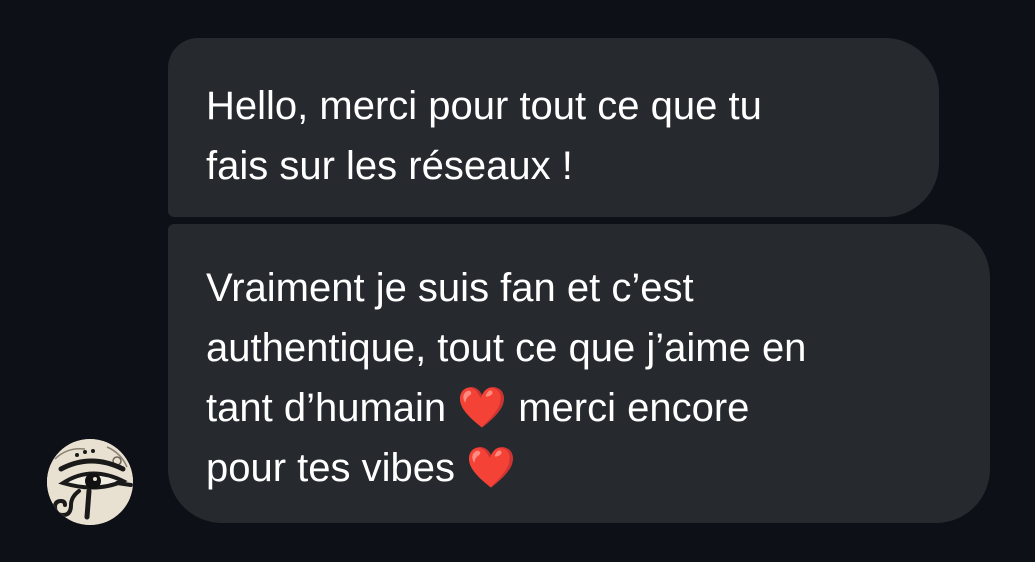 Image resolution: width=1035 pixels, height=562 pixels. I want to click on eye-of-horus-icon, so click(90, 482).